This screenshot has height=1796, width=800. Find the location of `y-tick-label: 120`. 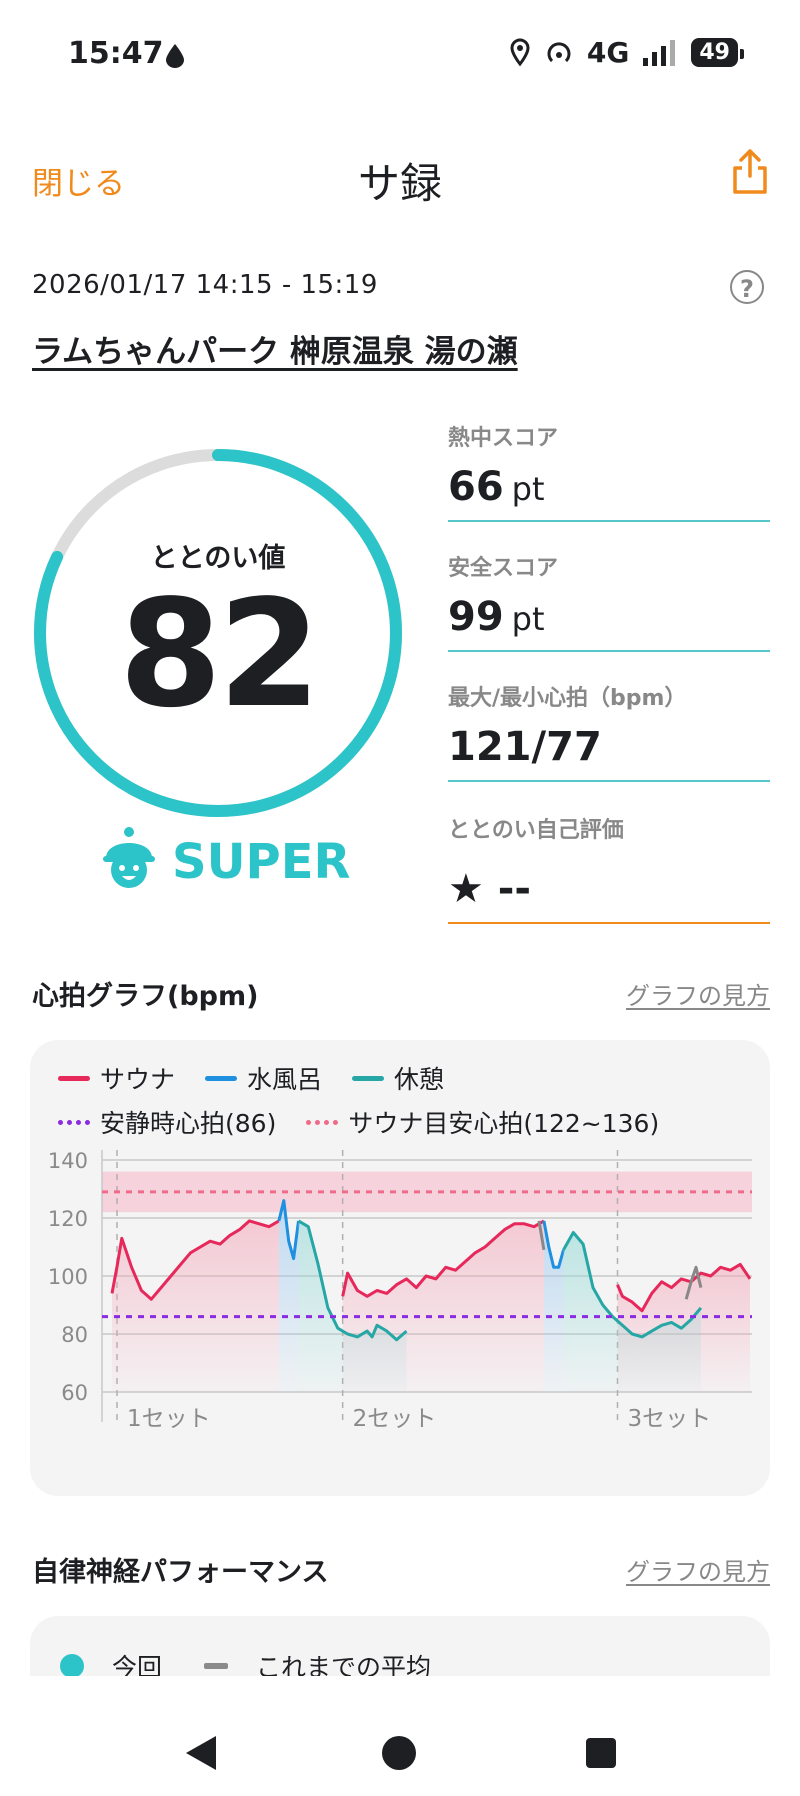

y-tick-label: 120 is located at coordinates (68, 1219).